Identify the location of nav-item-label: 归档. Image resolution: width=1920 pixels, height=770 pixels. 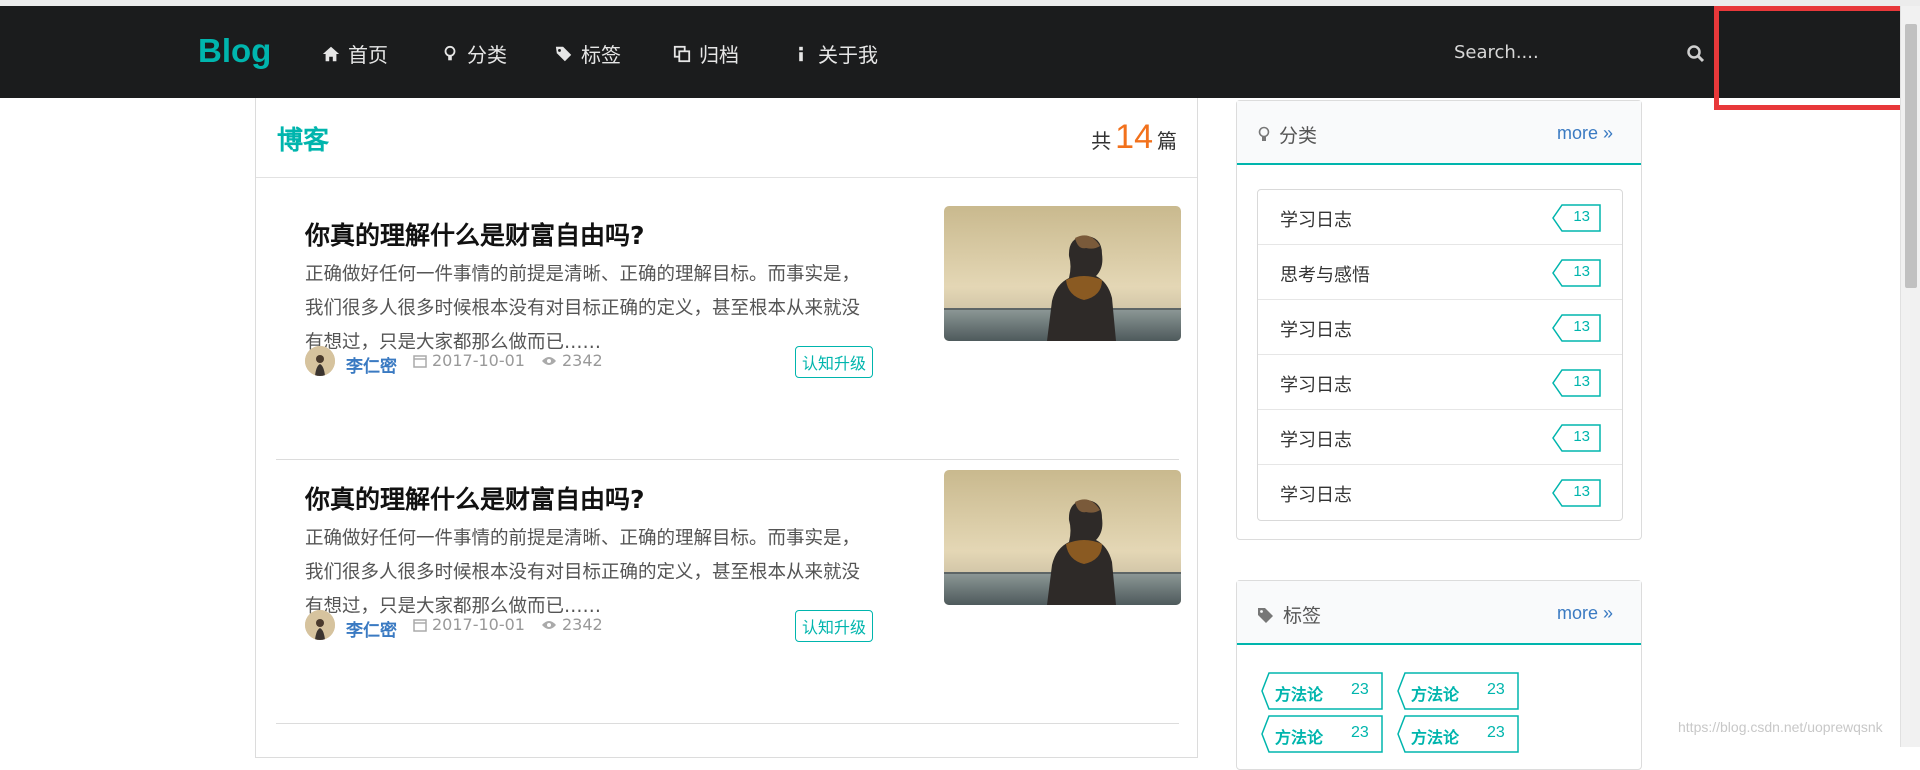
(719, 55).